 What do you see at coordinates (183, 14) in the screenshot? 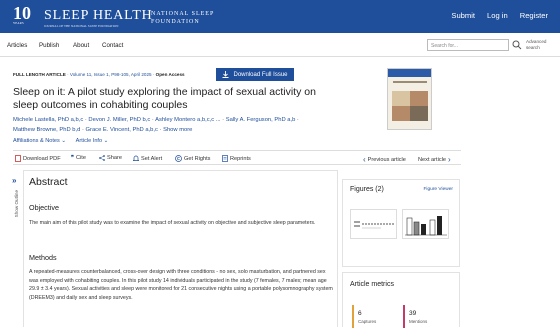
I see `foundation-line-1: NATIONAL SLEEP` at bounding box center [183, 14].